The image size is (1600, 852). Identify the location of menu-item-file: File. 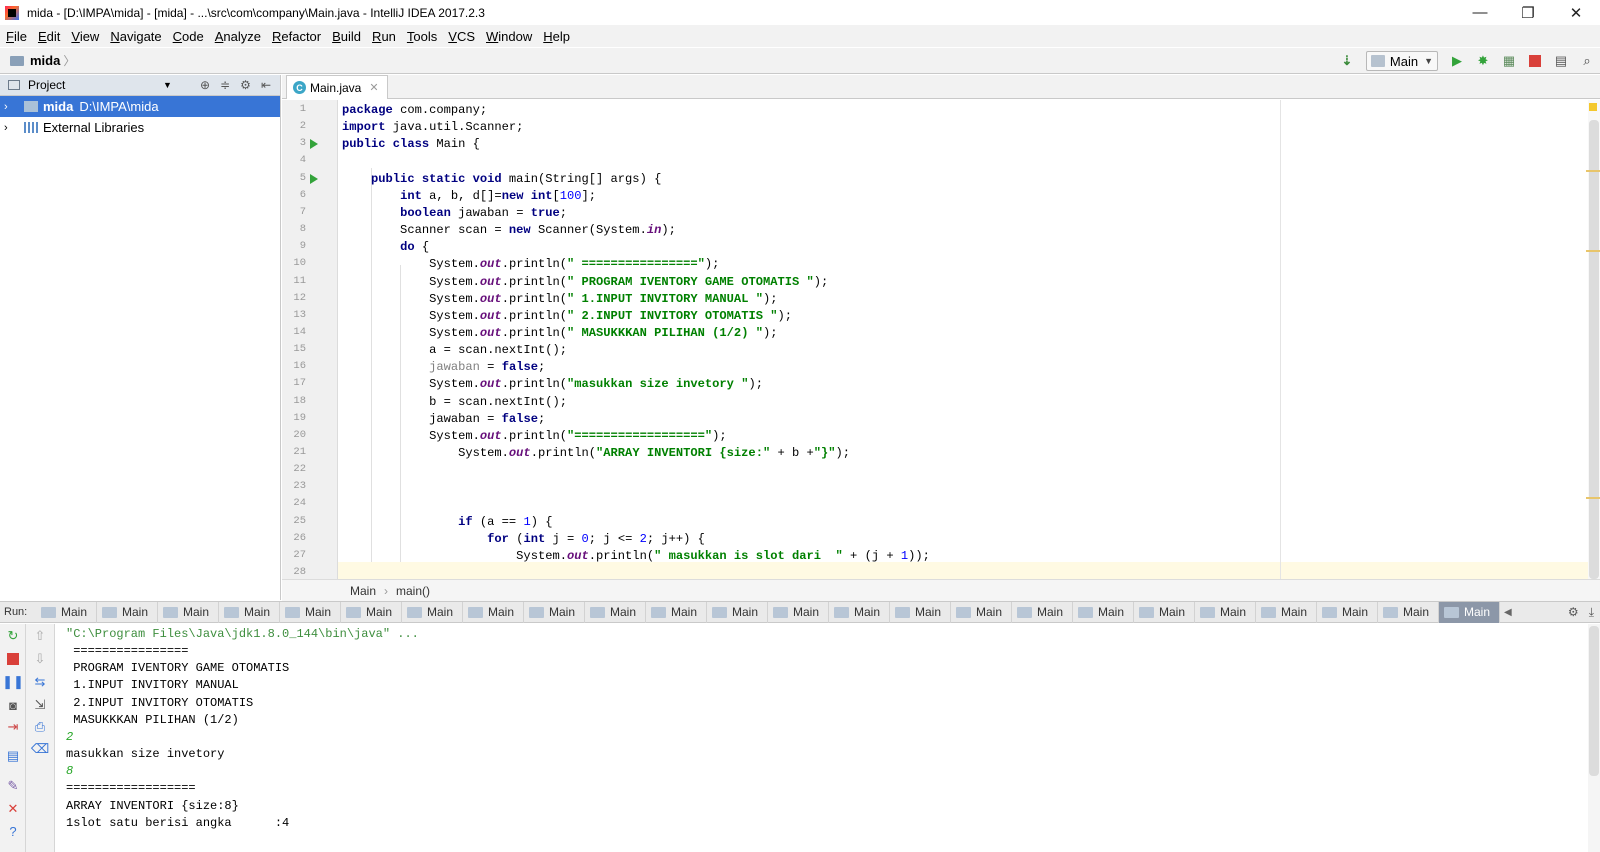
(18, 36).